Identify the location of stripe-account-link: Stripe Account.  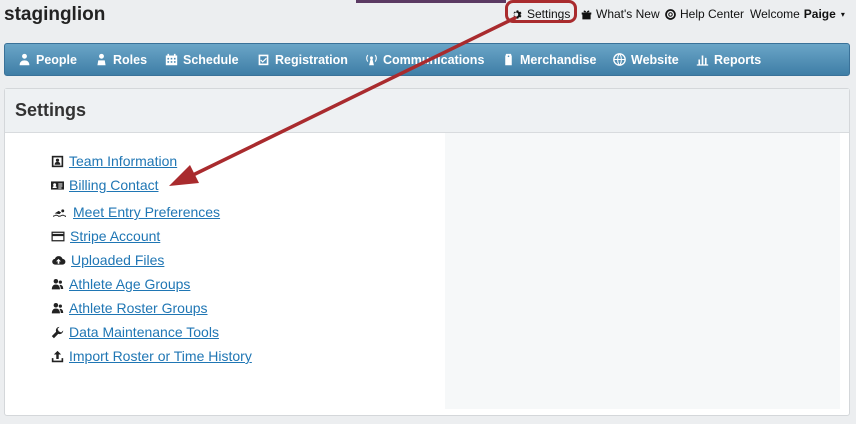
(115, 236).